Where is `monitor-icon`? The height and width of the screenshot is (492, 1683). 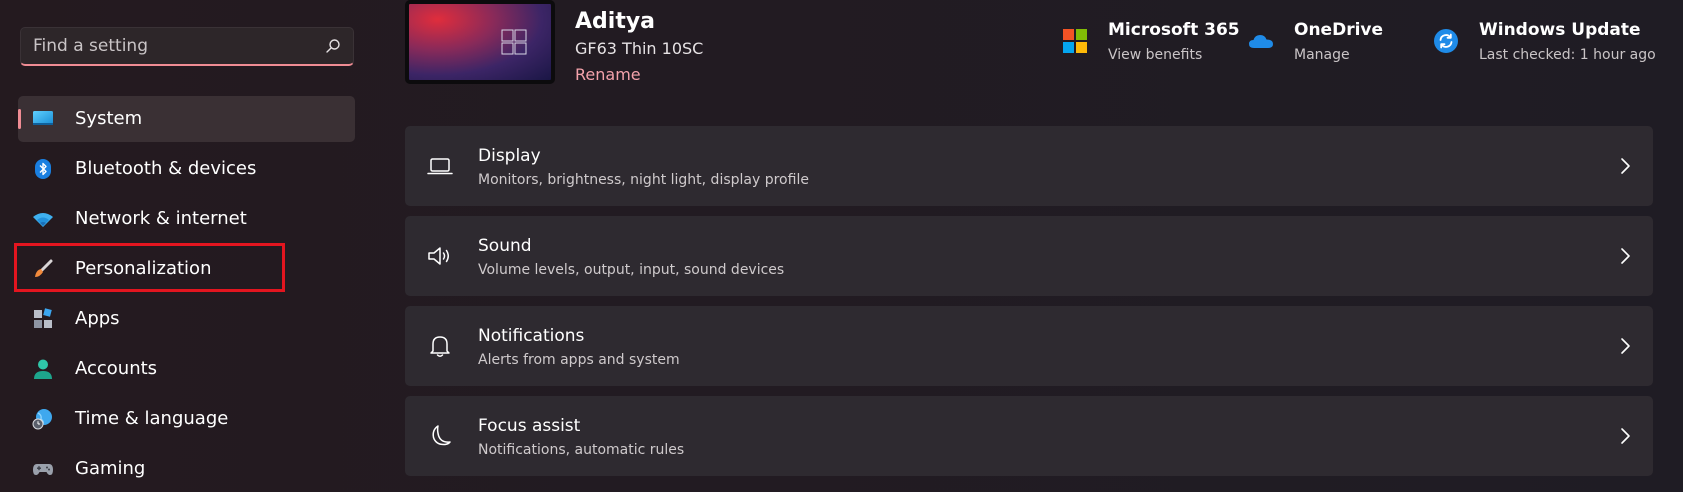
monitor-icon is located at coordinates (43, 118).